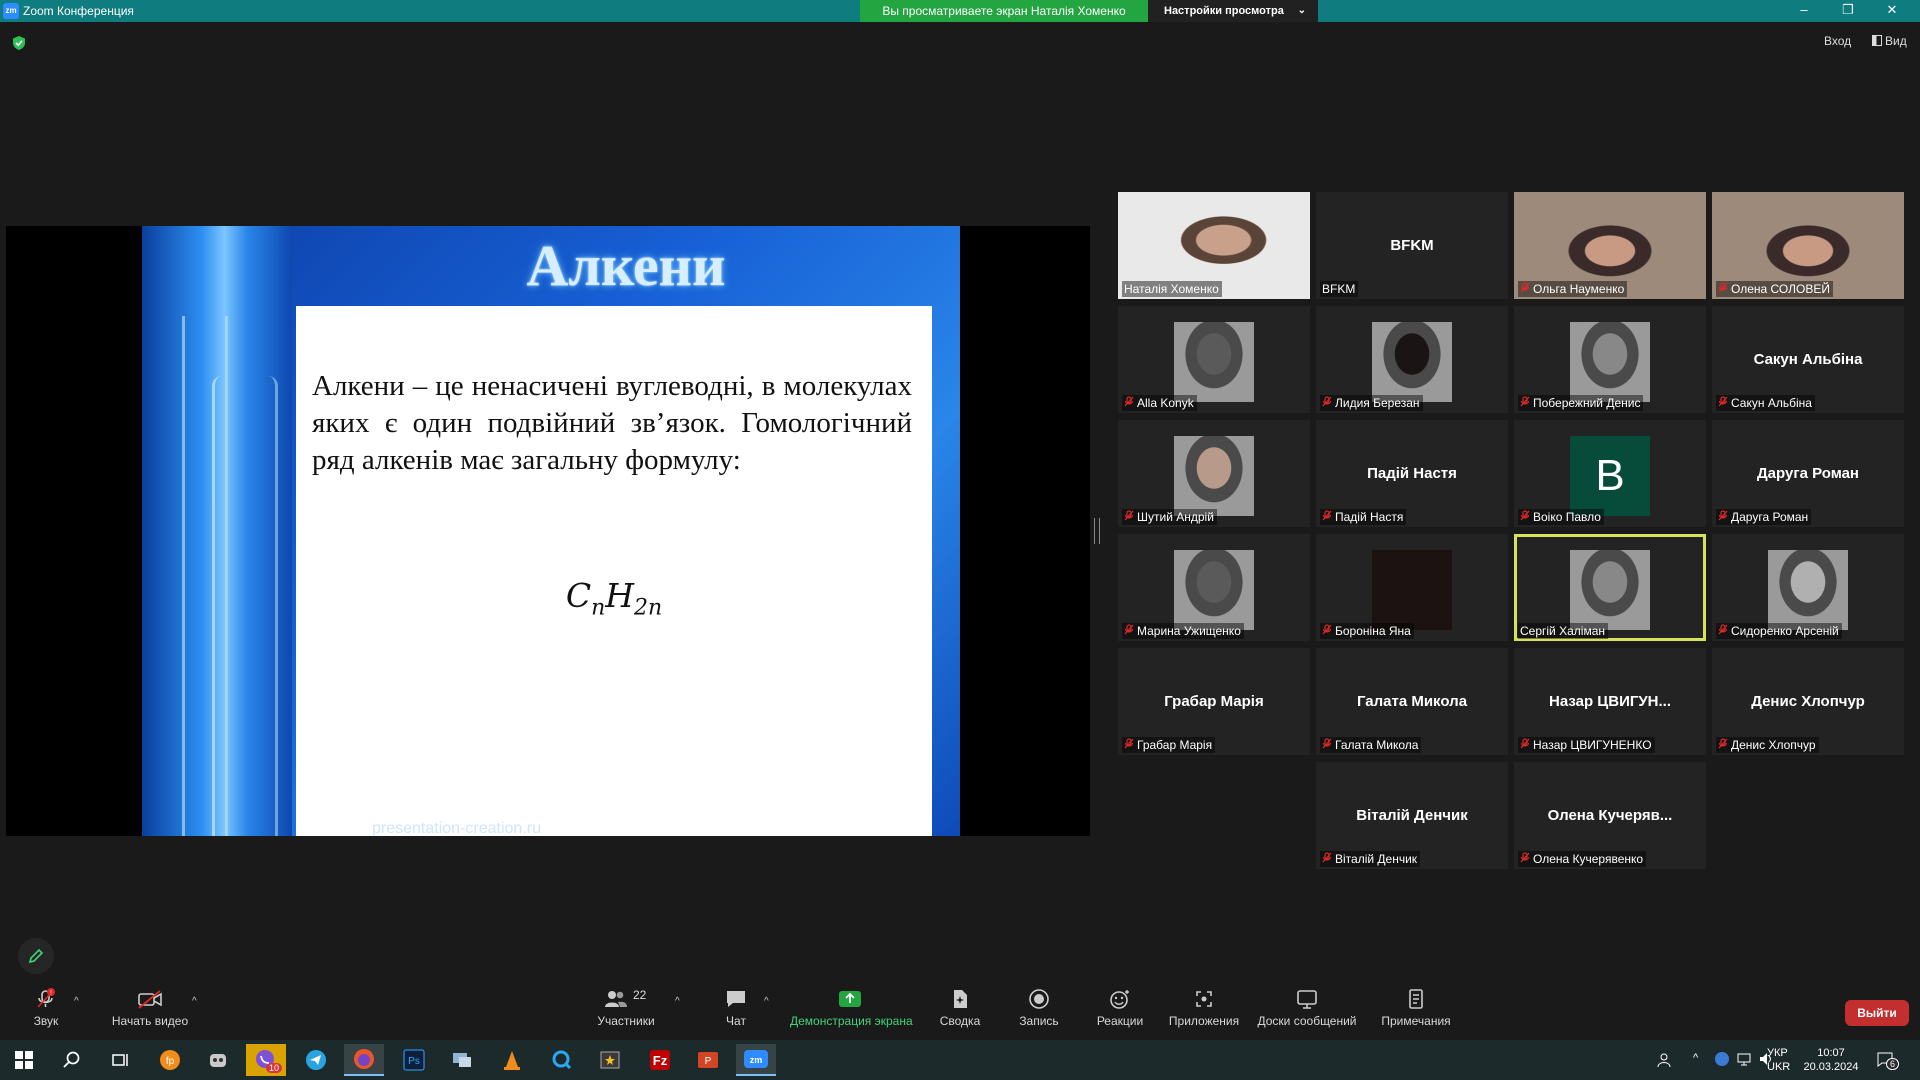 This screenshot has width=1920, height=1080. What do you see at coordinates (626, 1008) in the screenshot?
I see `participants-button: 22 Участники` at bounding box center [626, 1008].